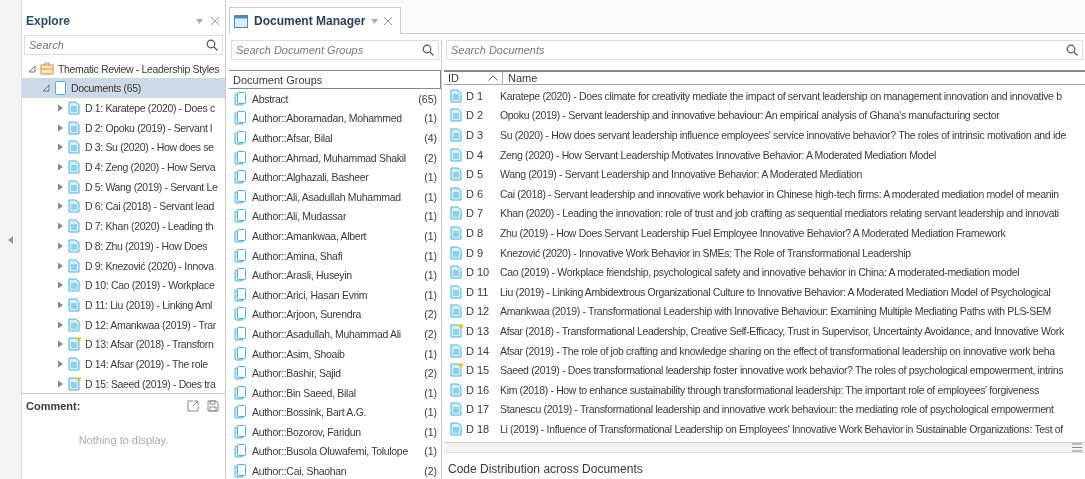  What do you see at coordinates (764, 50) in the screenshot?
I see `search-field: Search Documents` at bounding box center [764, 50].